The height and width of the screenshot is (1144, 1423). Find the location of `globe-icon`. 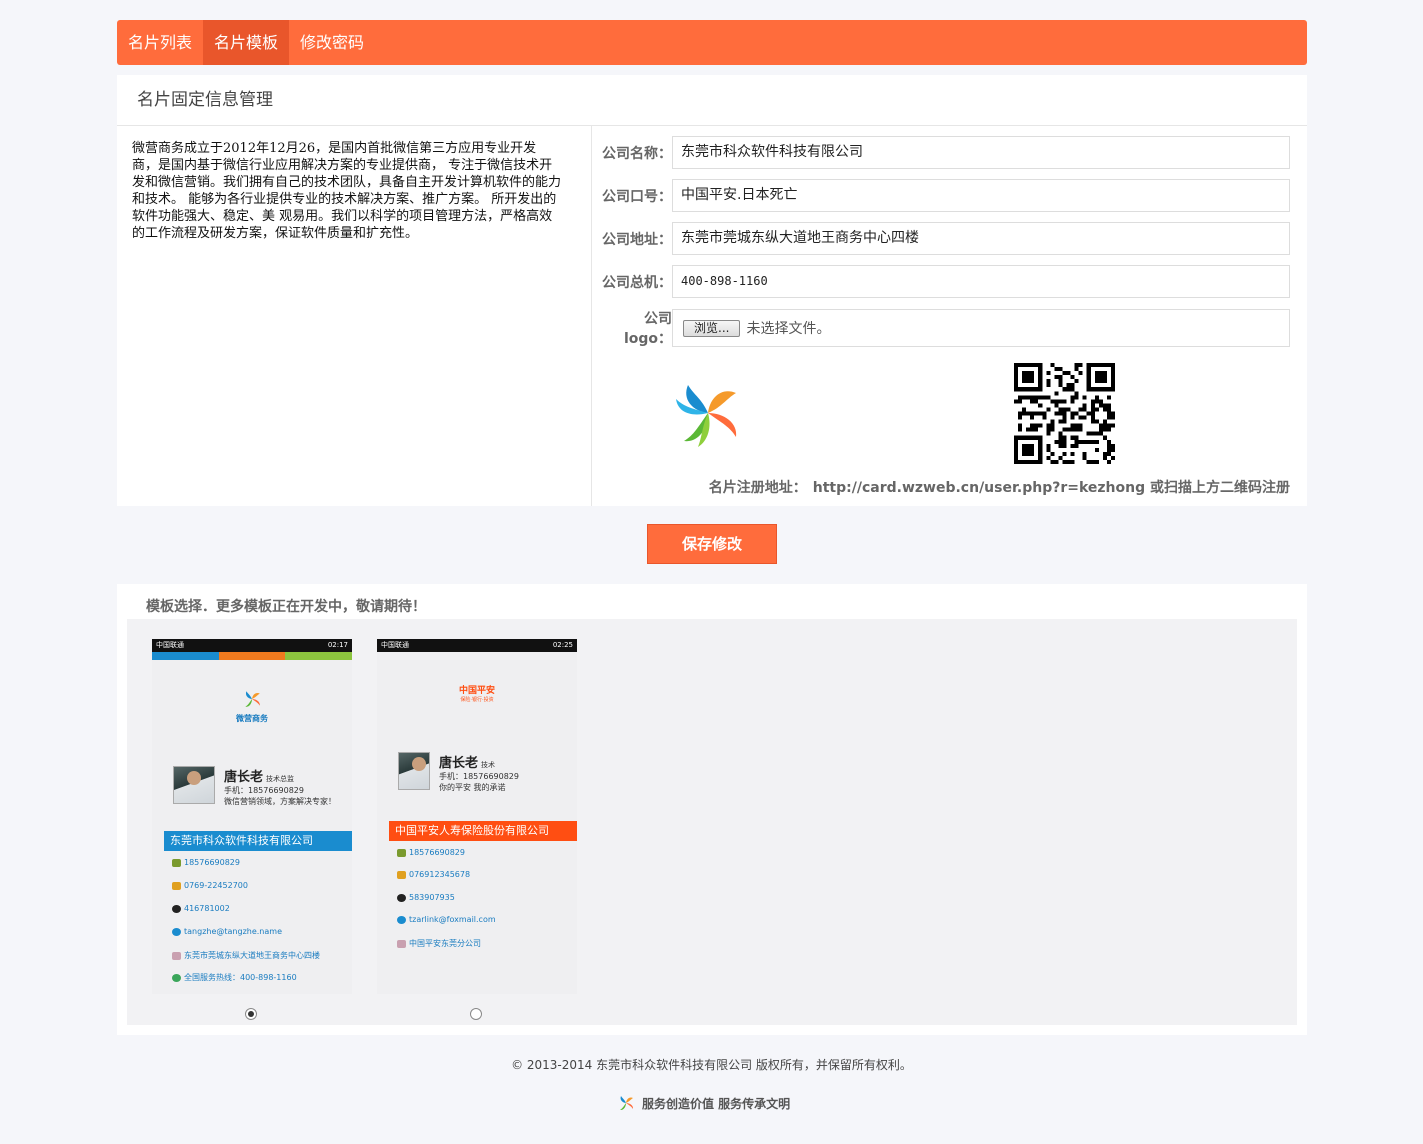

globe-icon is located at coordinates (176, 977).